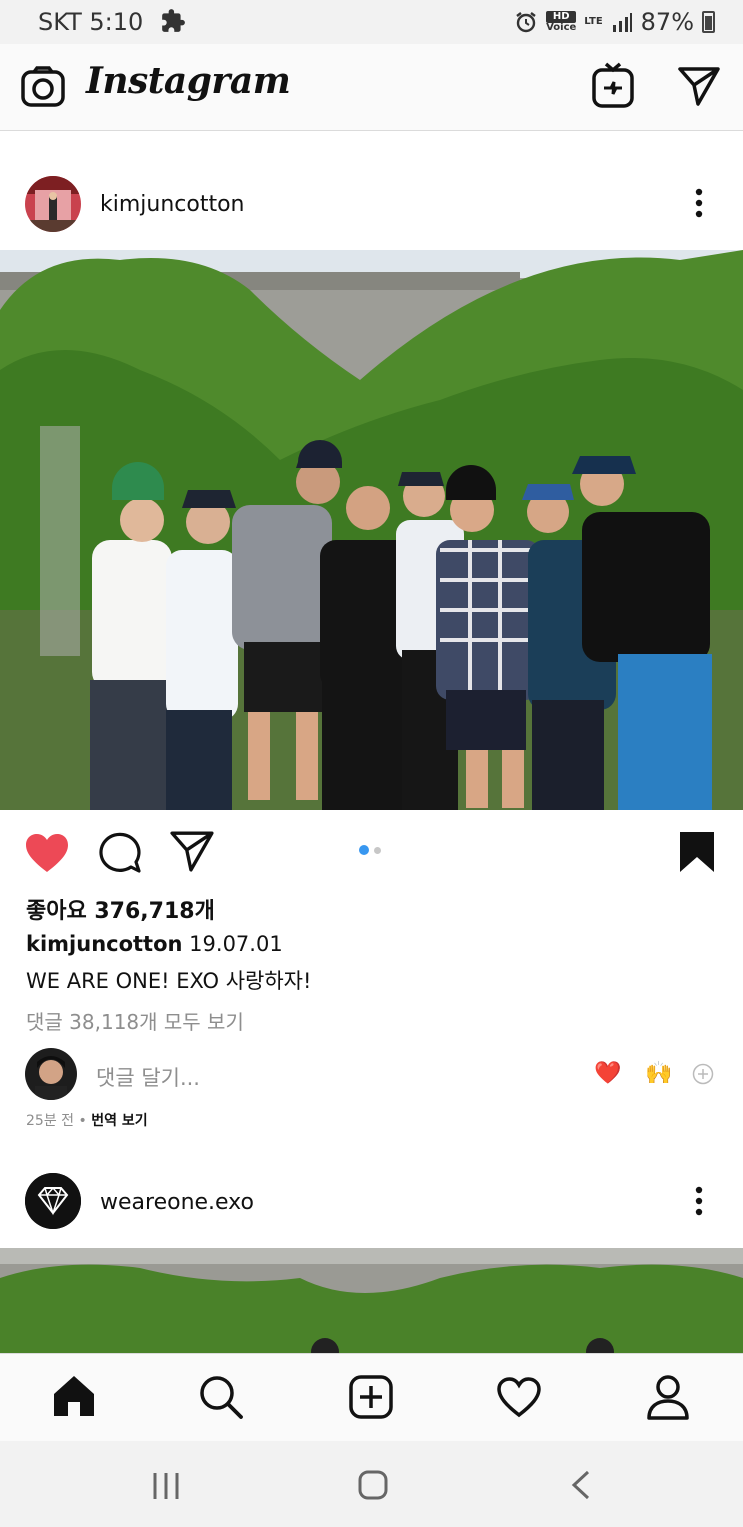 The width and height of the screenshot is (743, 1527). What do you see at coordinates (371, 850) in the screenshot?
I see `carousel-dots` at bounding box center [371, 850].